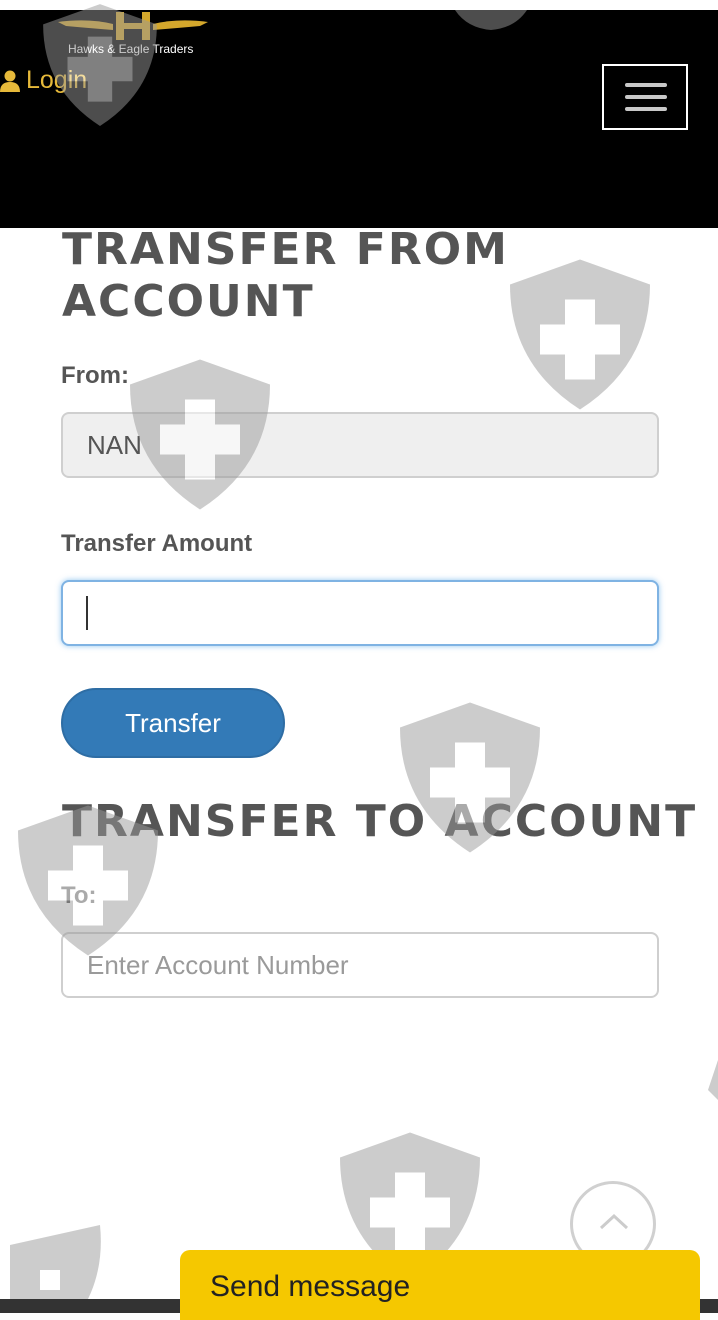 This screenshot has height=1320, width=718. Describe the element at coordinates (360, 965) in the screenshot. I see `to-account-input` at that location.